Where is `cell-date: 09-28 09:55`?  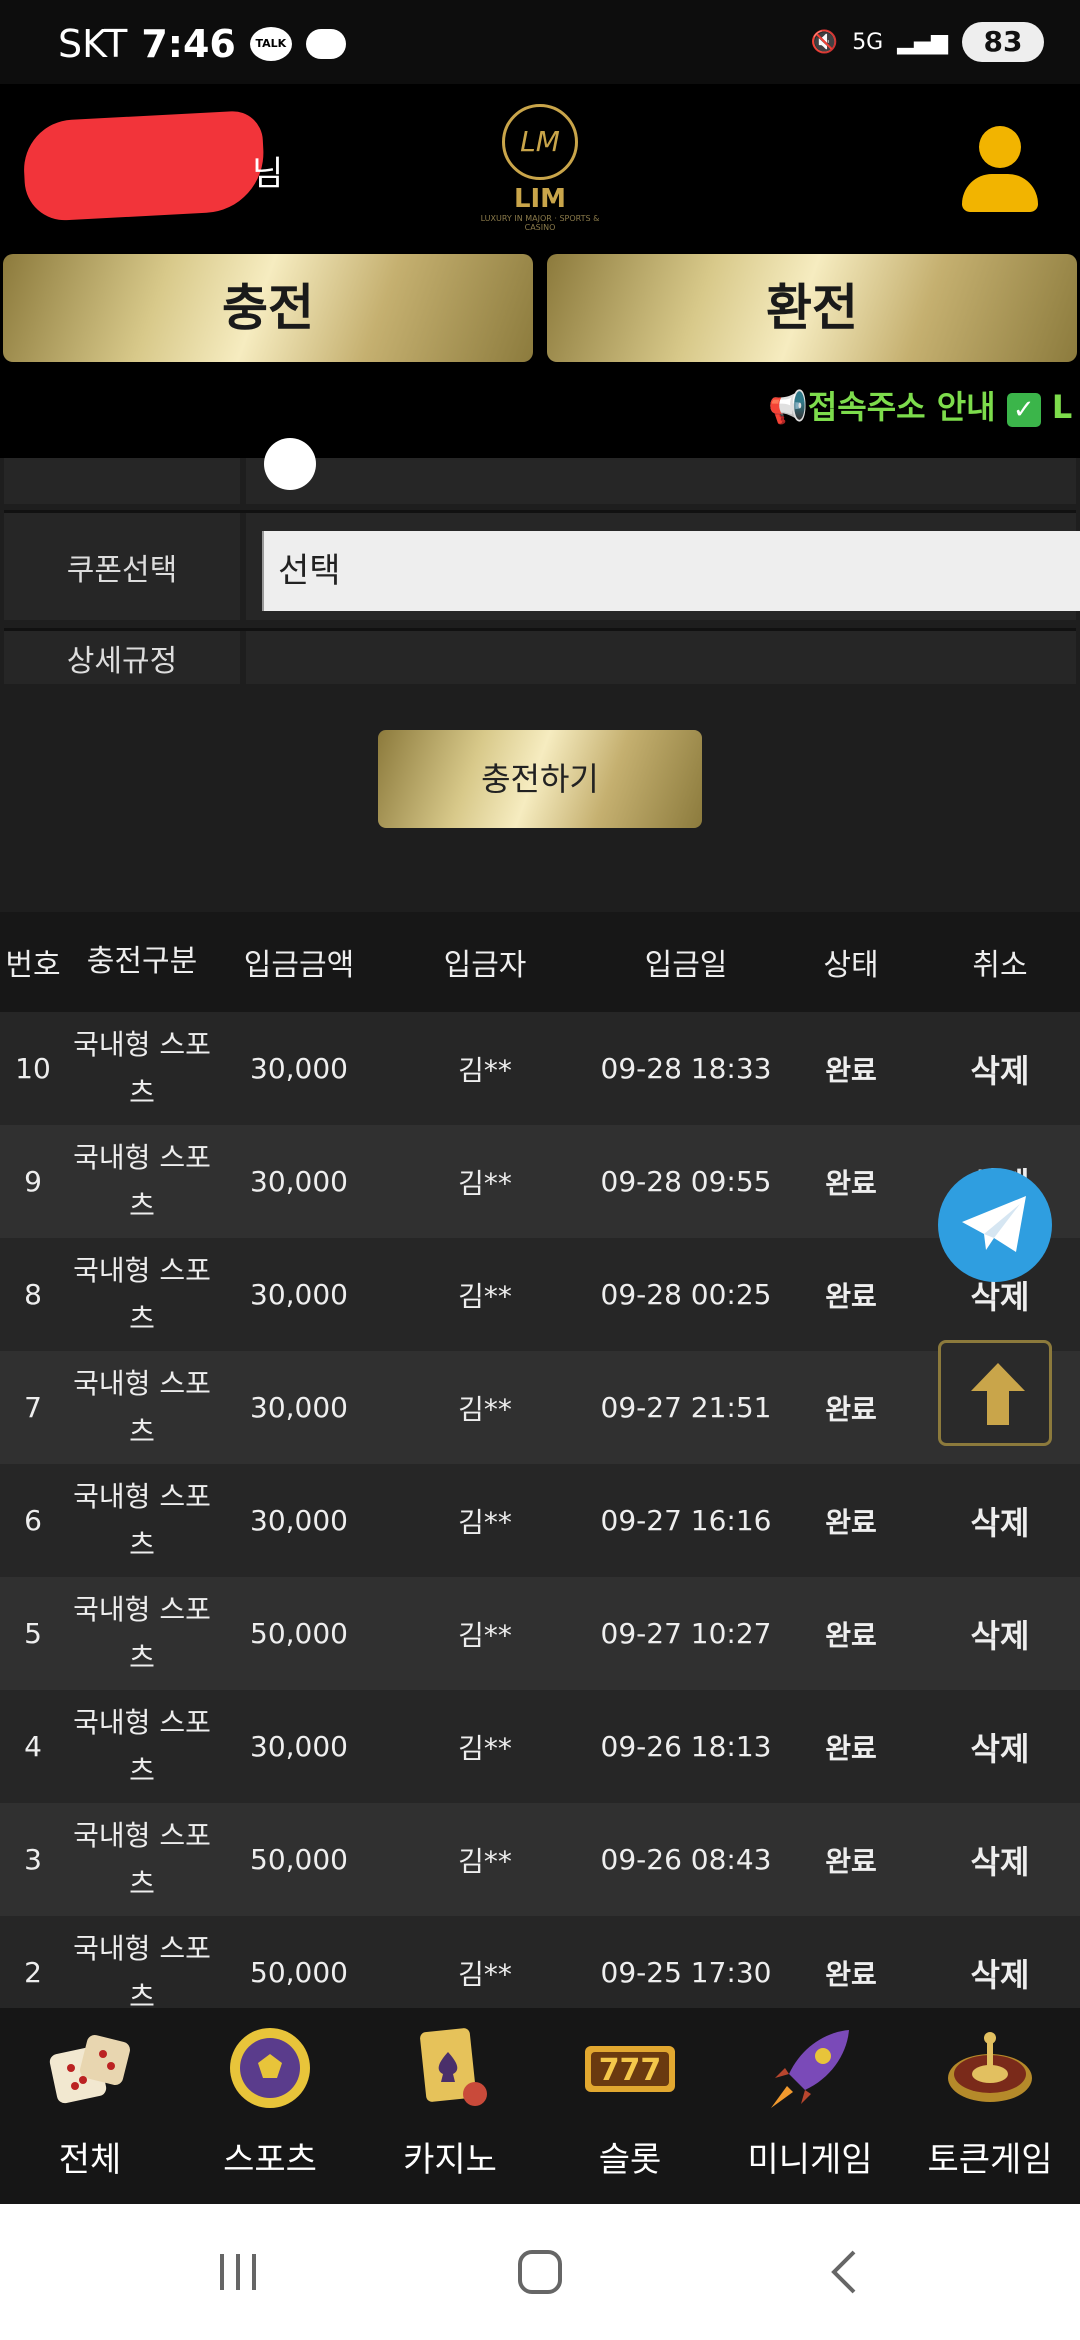 cell-date: 09-28 09:55 is located at coordinates (686, 1181).